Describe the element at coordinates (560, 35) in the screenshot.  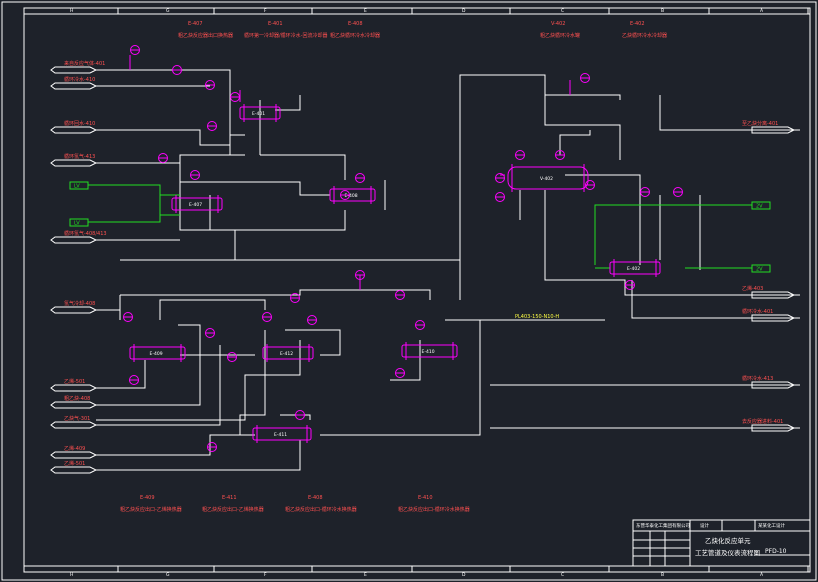
I see `header-equipment-desc: 粗乙炔循环冷水罐` at that location.